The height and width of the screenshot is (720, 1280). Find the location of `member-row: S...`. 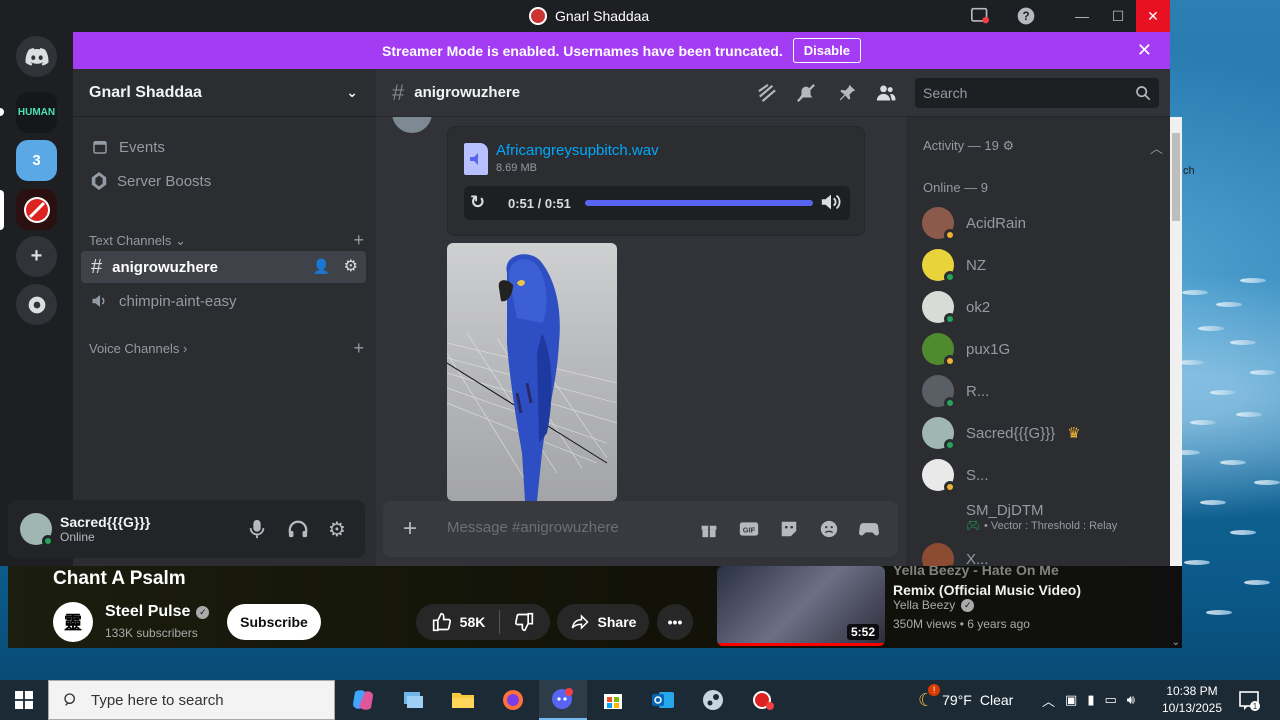

member-row: S... is located at coordinates (1042, 475).